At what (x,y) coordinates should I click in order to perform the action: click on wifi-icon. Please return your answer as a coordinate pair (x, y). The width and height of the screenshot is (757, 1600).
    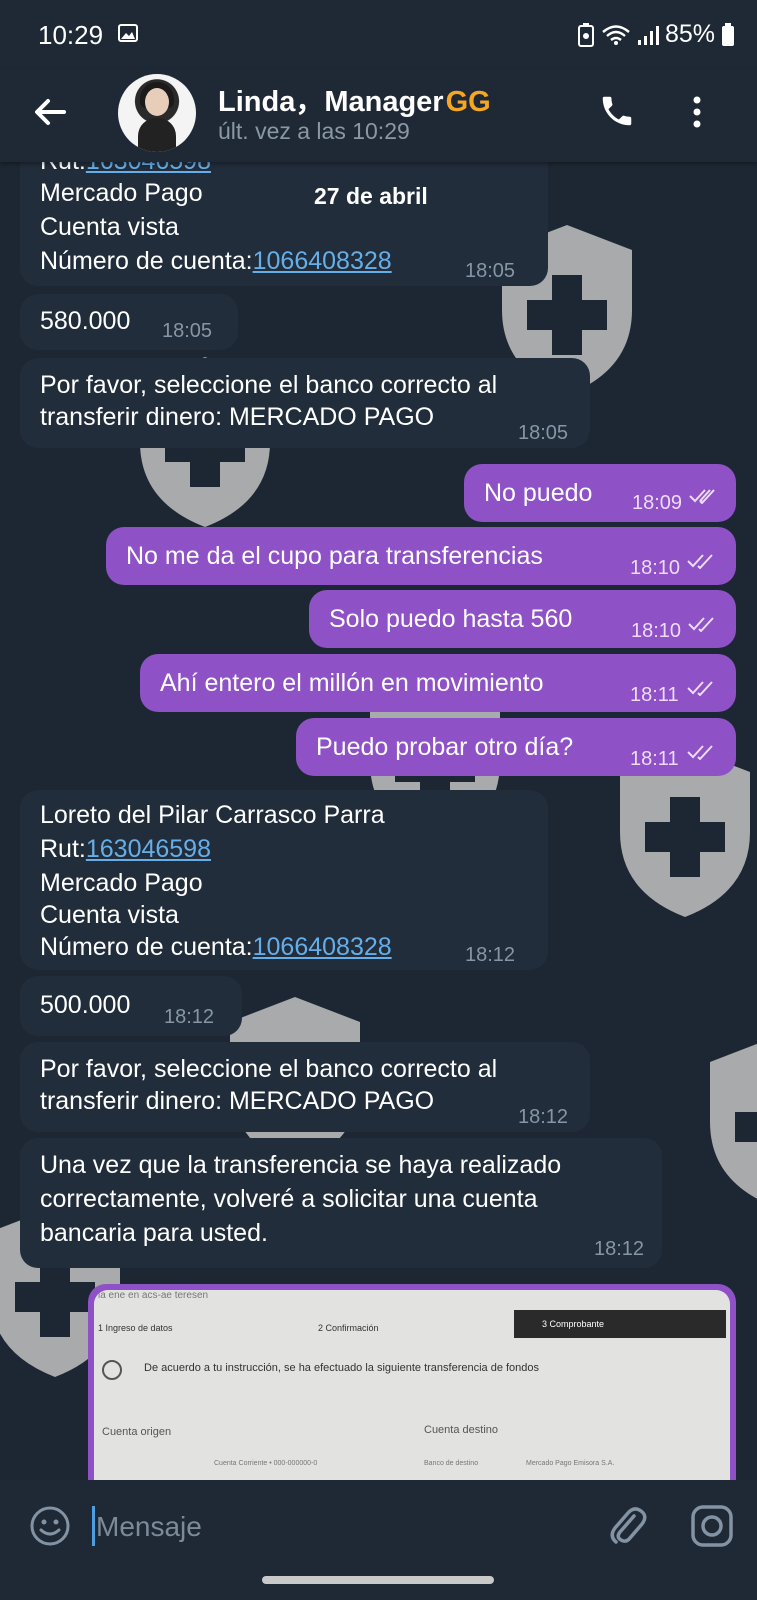
    Looking at the image, I should click on (616, 35).